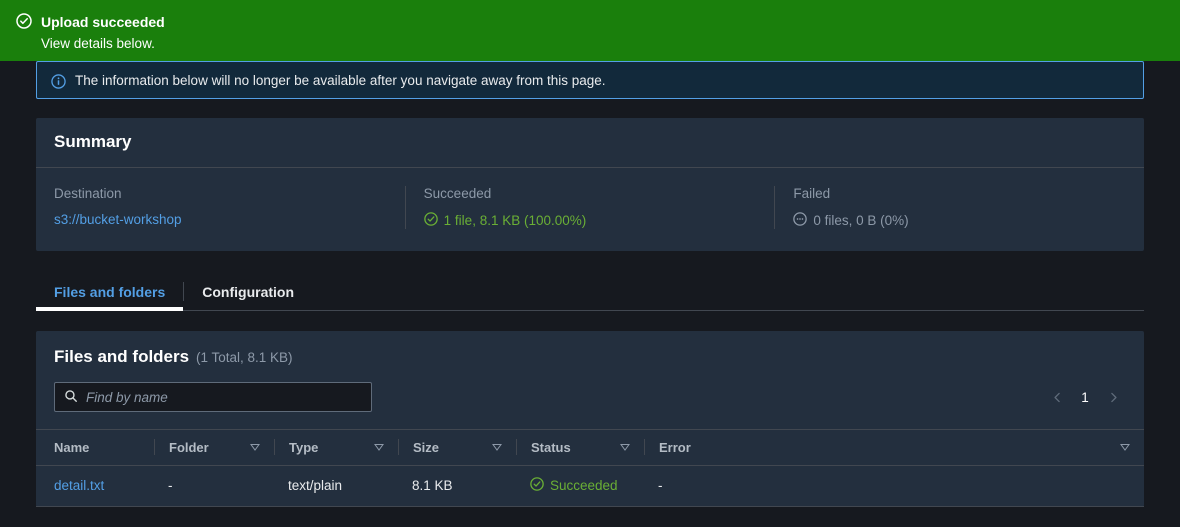 This screenshot has width=1180, height=527. I want to click on files-table-head: Name Folder Type Size Status Error, so click(590, 447).